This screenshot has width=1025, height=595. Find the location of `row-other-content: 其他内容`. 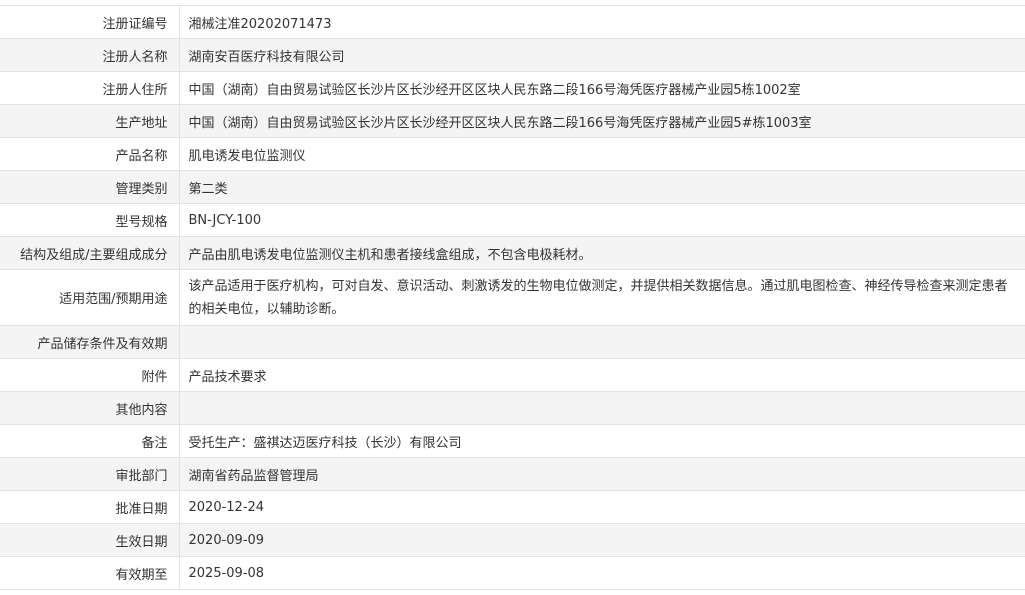

row-other-content: 其他内容 is located at coordinates (512, 408).